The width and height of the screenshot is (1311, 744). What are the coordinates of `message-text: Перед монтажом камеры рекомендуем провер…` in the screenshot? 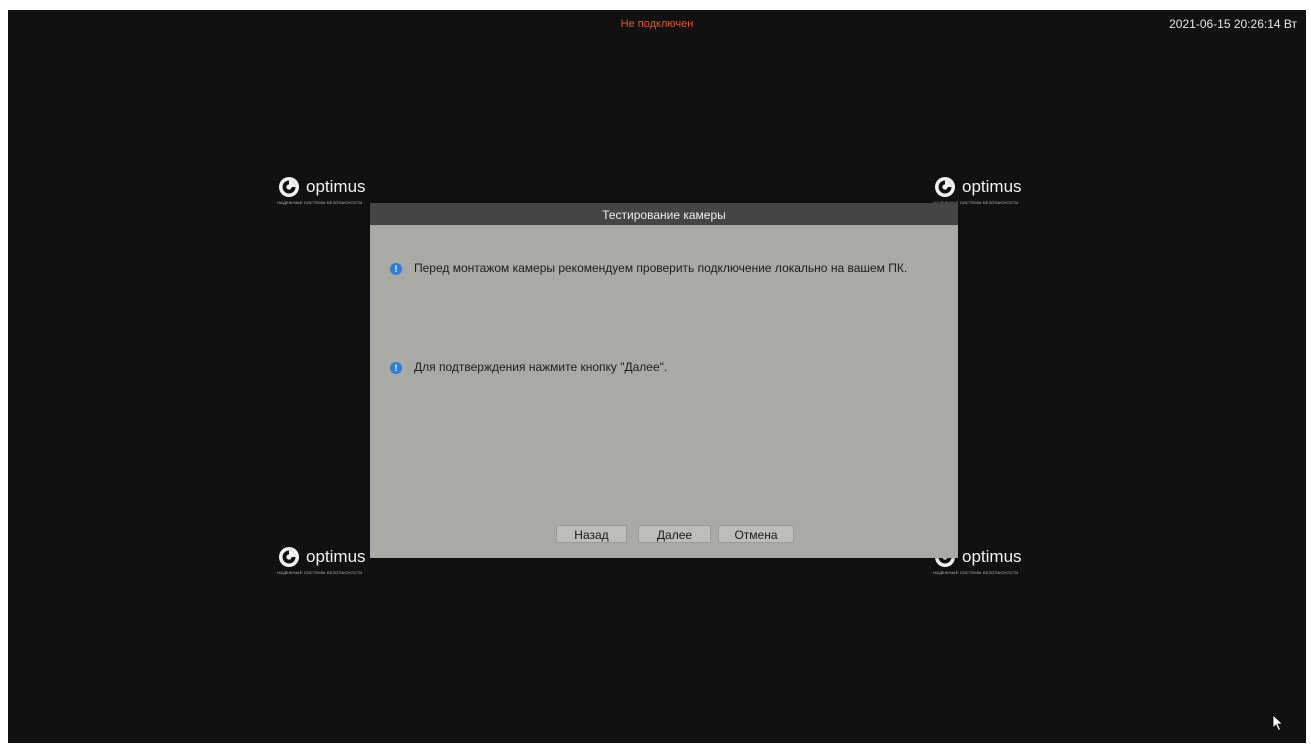 It's located at (661, 268).